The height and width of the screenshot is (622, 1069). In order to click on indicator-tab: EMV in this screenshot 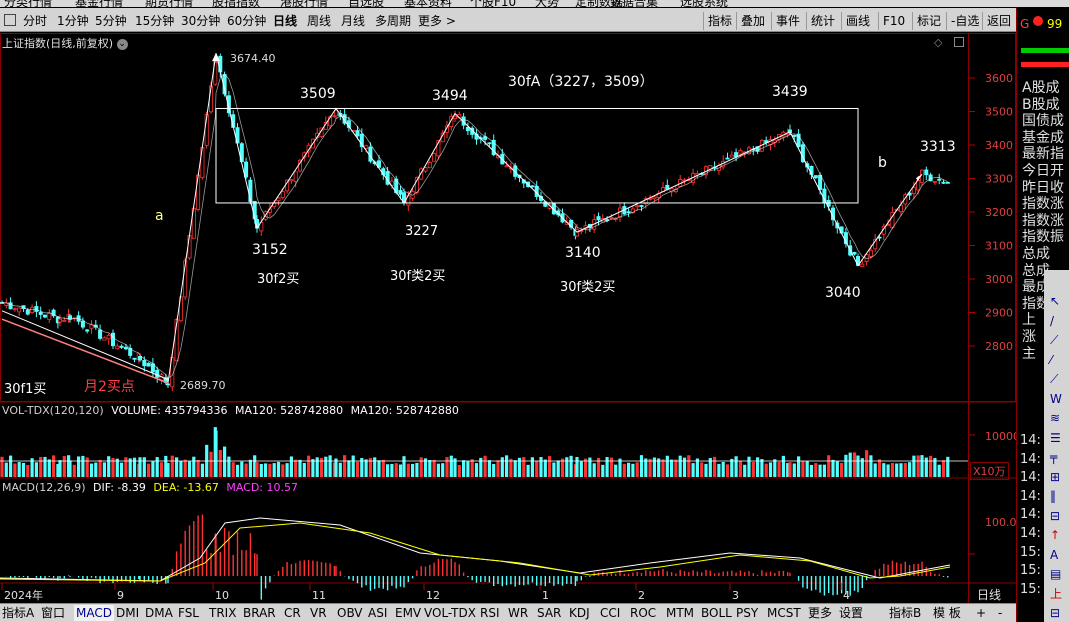, I will do `click(408, 613)`.